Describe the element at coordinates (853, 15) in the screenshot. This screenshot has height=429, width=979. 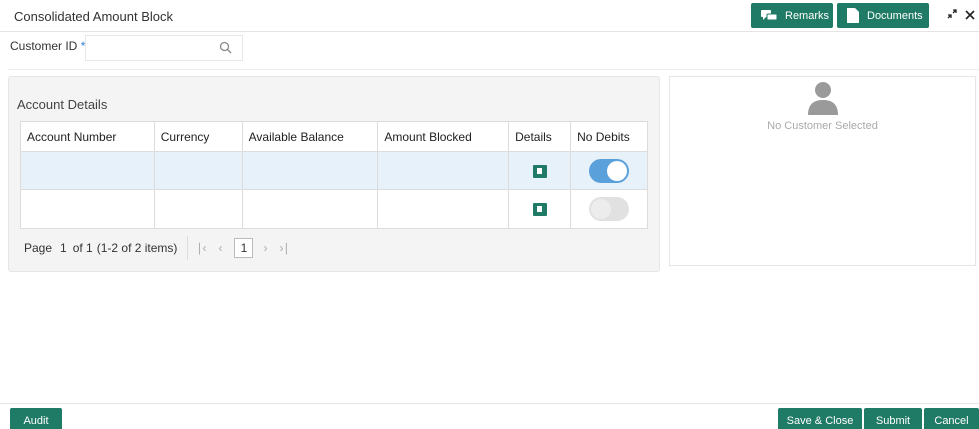
I see `document-icon` at that location.